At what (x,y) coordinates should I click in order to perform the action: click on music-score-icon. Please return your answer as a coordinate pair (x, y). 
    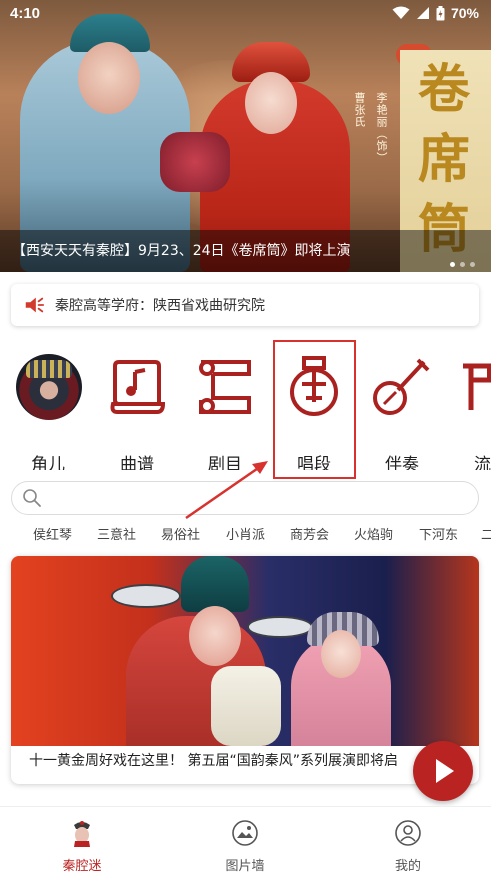
    Looking at the image, I should click on (138, 387).